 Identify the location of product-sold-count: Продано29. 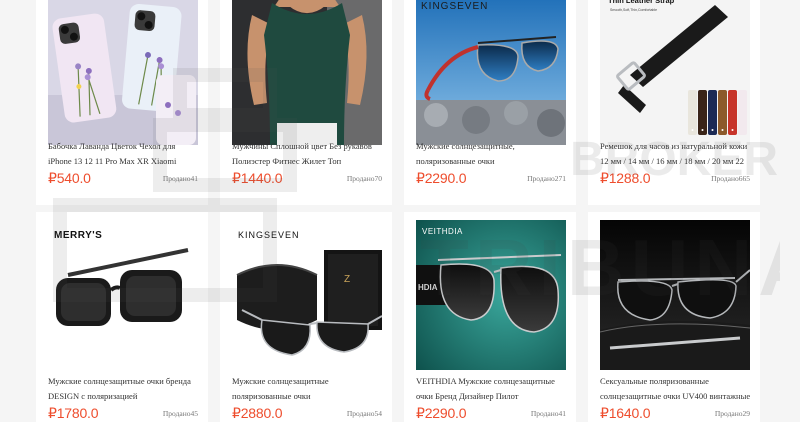
(732, 413).